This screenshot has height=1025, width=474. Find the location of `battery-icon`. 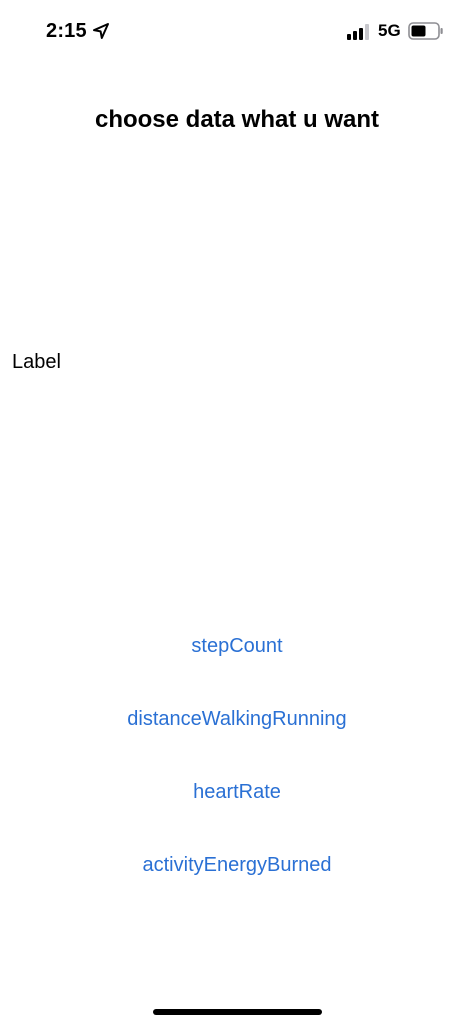

battery-icon is located at coordinates (425, 31).